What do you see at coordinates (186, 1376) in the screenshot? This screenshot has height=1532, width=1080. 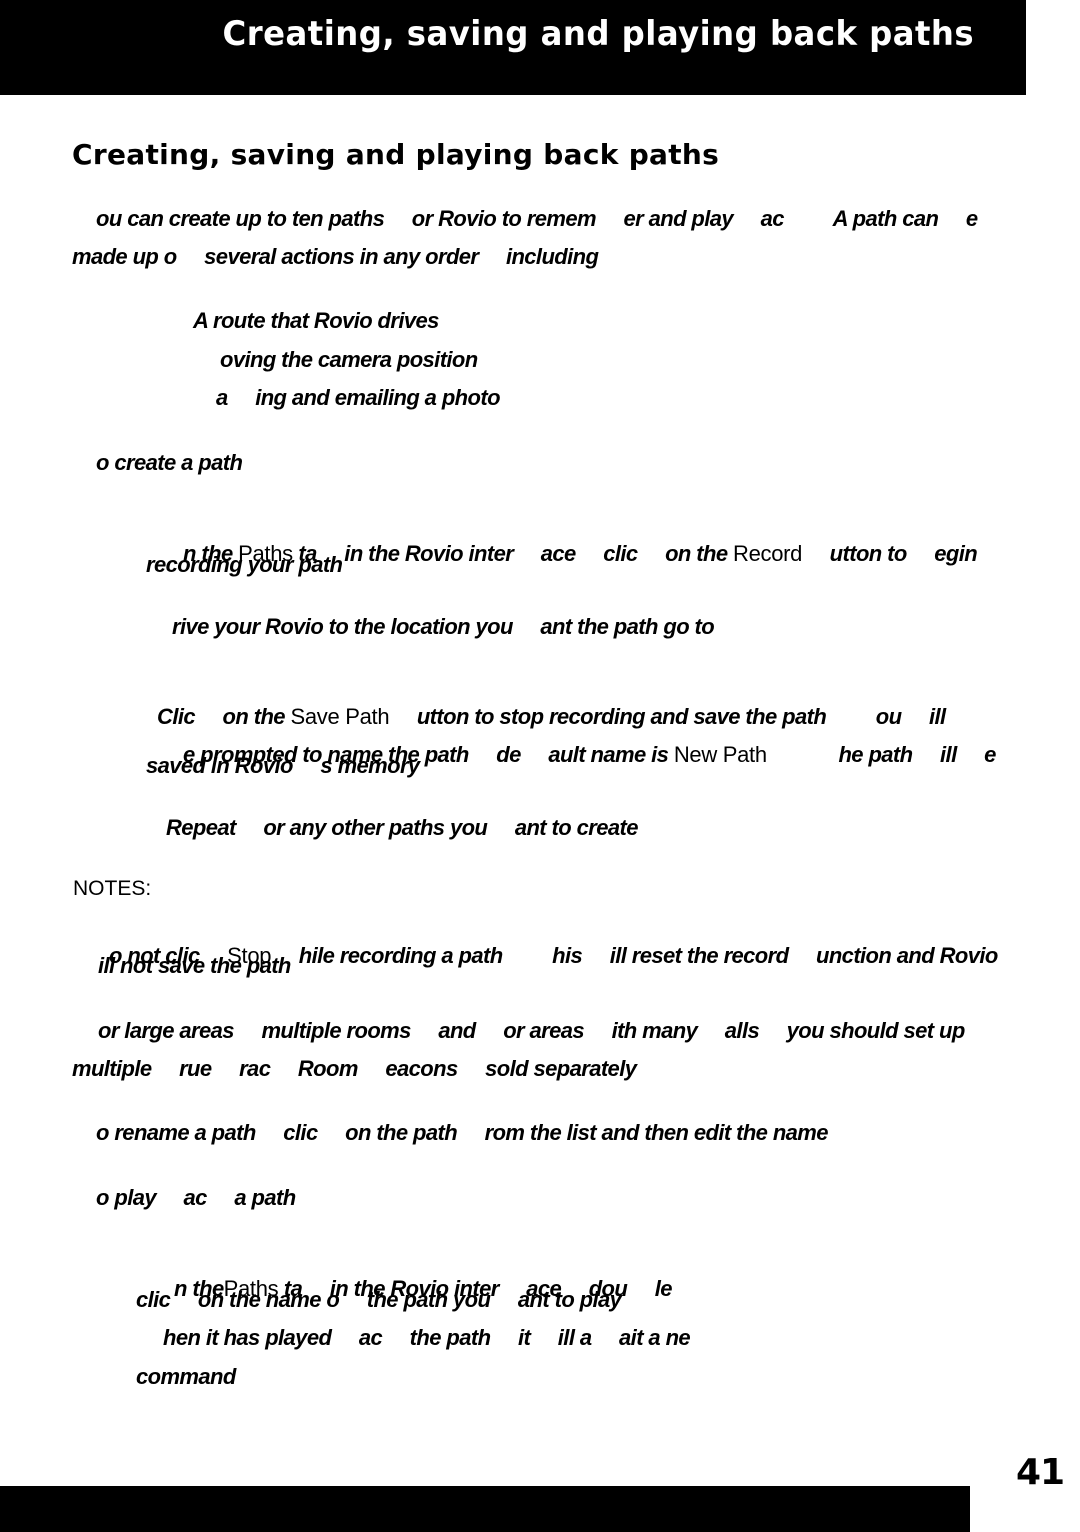 I see `play-line-4: command` at bounding box center [186, 1376].